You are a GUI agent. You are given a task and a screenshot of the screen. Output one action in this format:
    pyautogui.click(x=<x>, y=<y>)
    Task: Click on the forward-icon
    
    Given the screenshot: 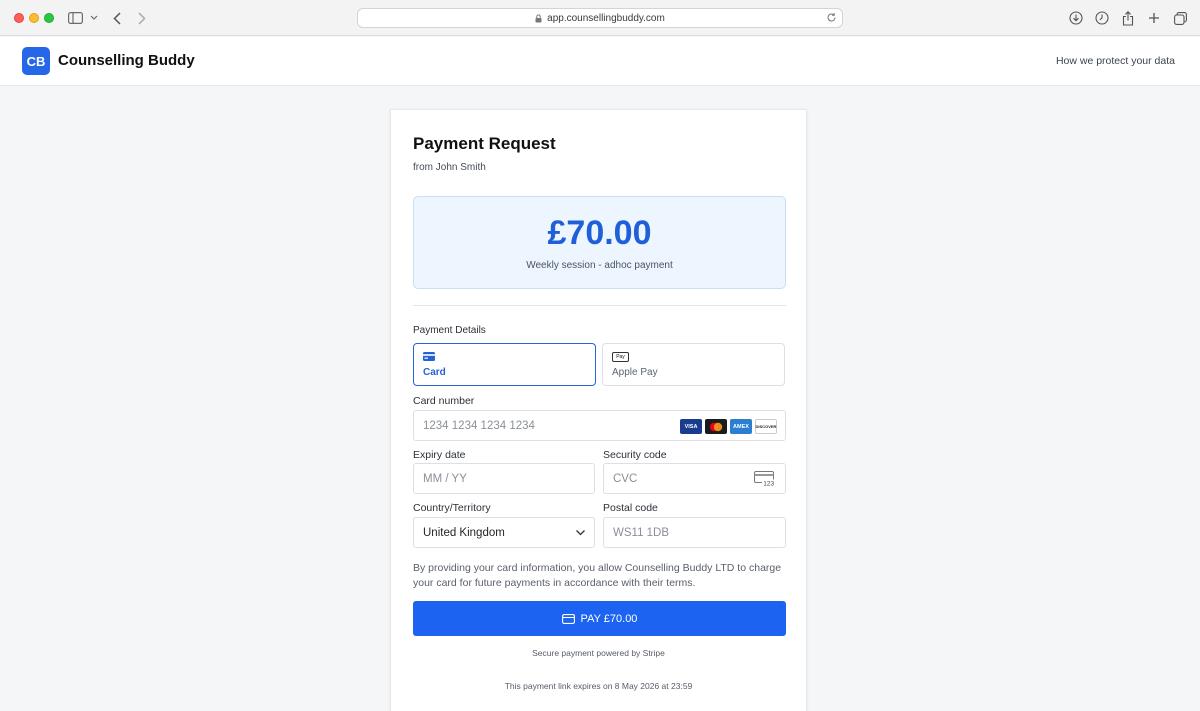 What is the action you would take?
    pyautogui.click(x=142, y=18)
    